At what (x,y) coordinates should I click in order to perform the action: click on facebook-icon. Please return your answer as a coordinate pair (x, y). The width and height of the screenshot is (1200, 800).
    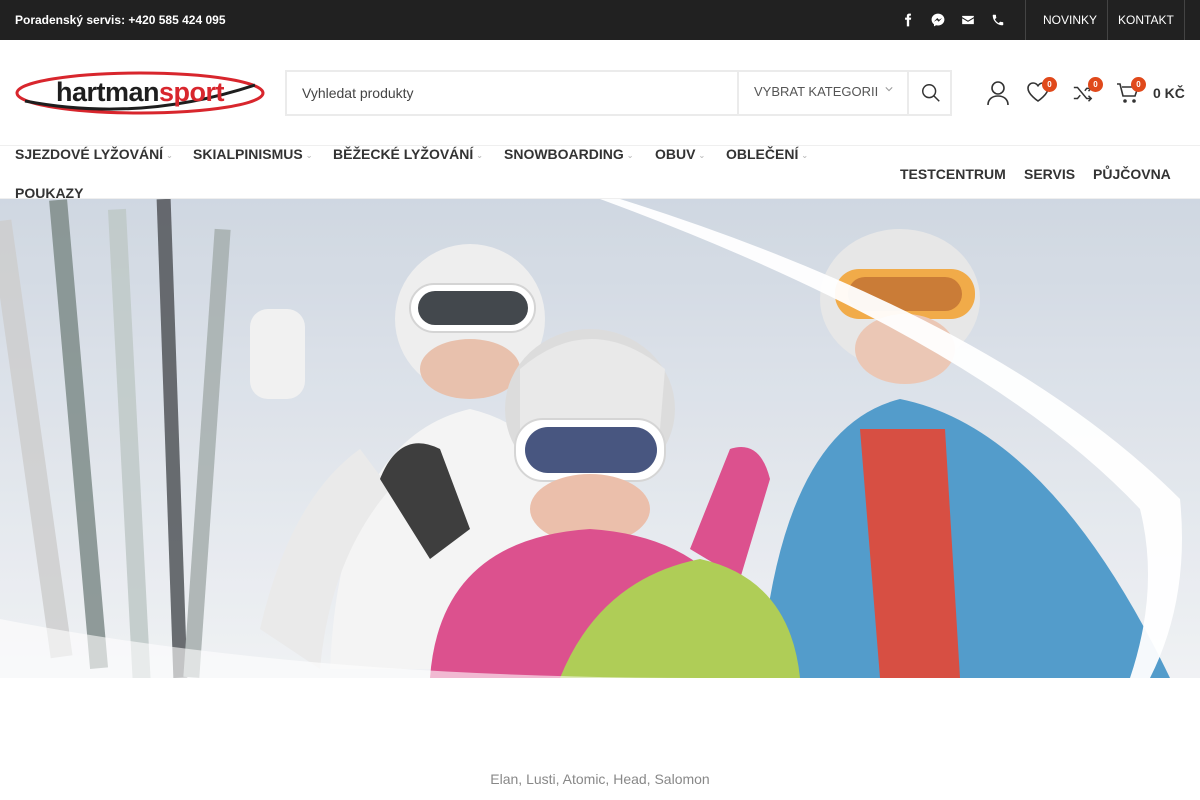
    Looking at the image, I should click on (908, 20).